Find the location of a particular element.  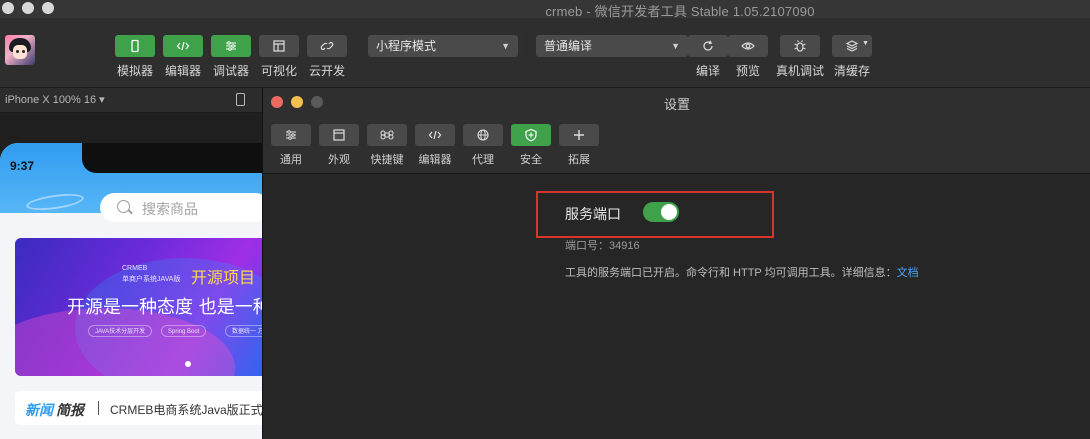

carousel-indicator is located at coordinates (188, 364).